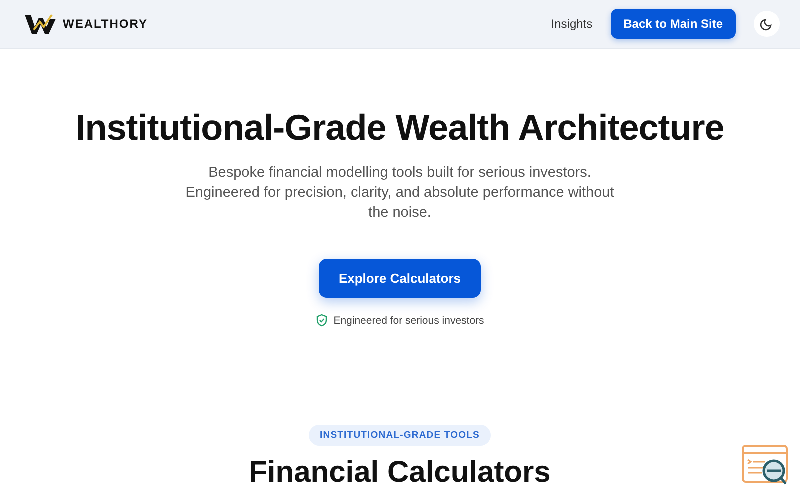 Image resolution: width=800 pixels, height=500 pixels. Describe the element at coordinates (400, 128) in the screenshot. I see `hero-title: Institutional-Grade Wealth Architecture` at that location.